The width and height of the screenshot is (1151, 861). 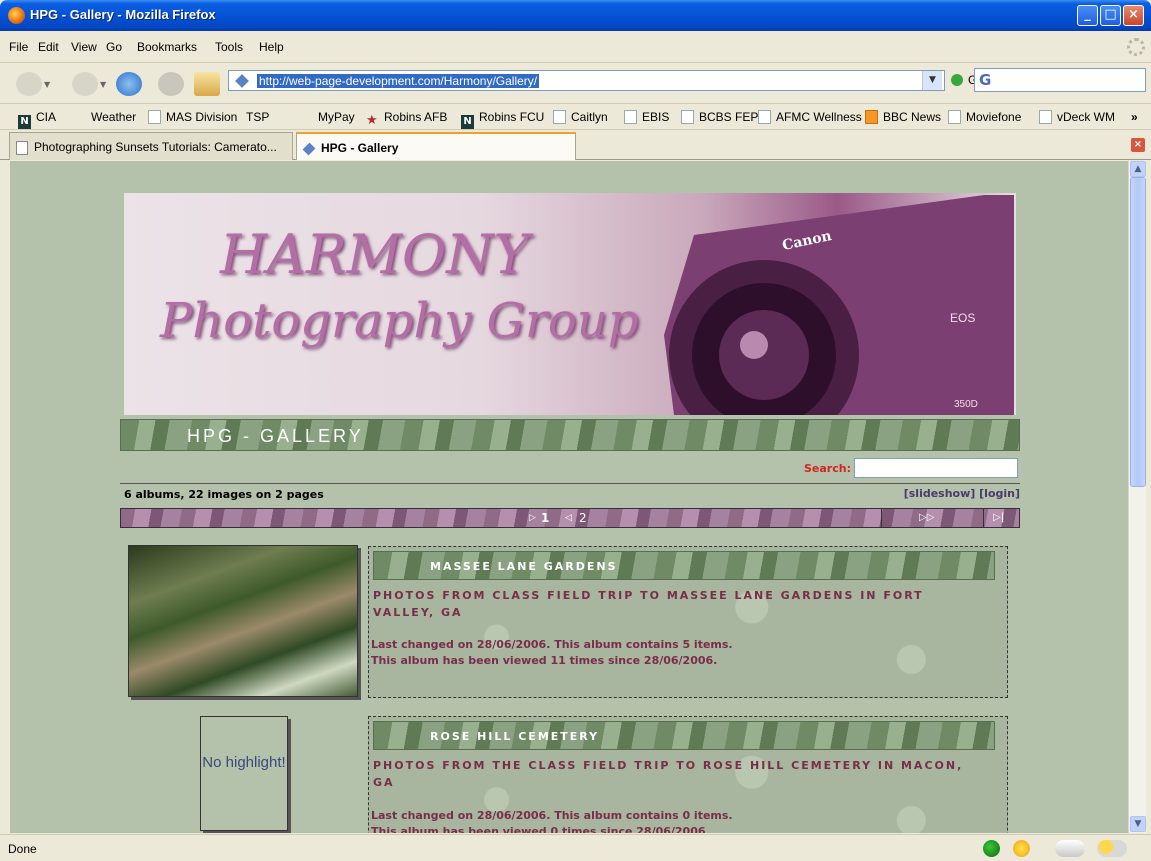 What do you see at coordinates (399, 321) in the screenshot?
I see `banner-line2: Photography Group` at bounding box center [399, 321].